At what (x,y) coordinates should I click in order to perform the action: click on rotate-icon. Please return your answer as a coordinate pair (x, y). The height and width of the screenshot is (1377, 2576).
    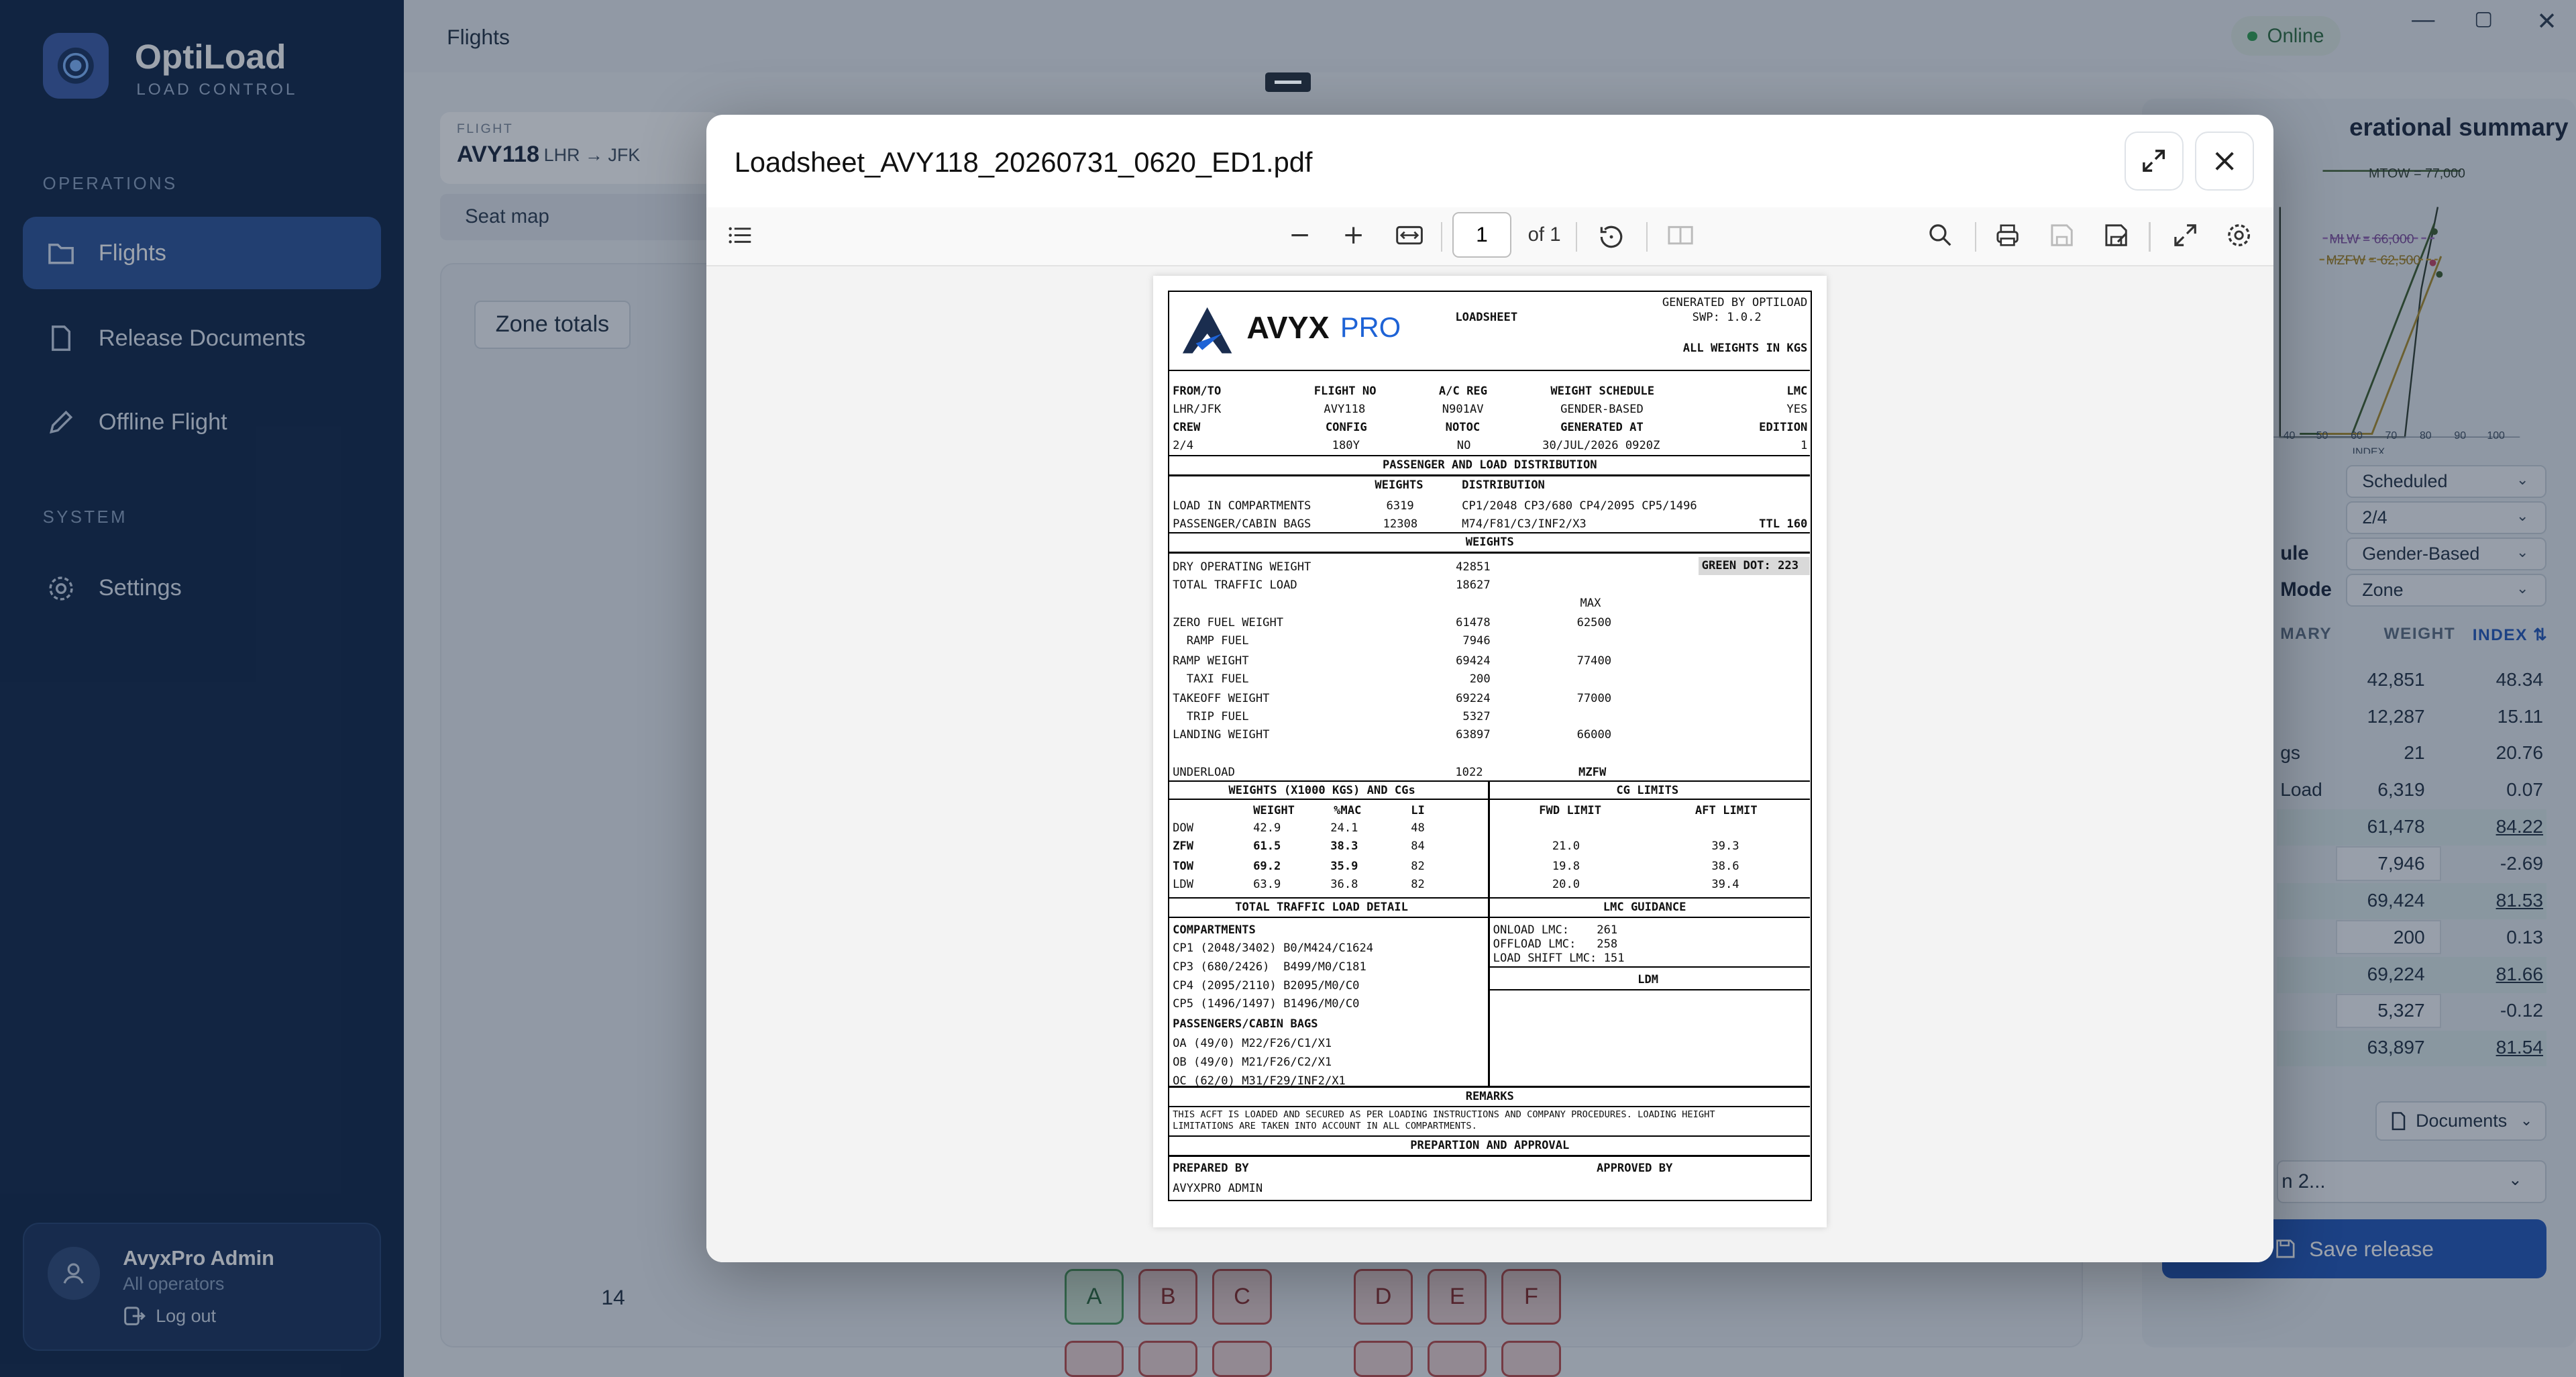
    Looking at the image, I should click on (1611, 237).